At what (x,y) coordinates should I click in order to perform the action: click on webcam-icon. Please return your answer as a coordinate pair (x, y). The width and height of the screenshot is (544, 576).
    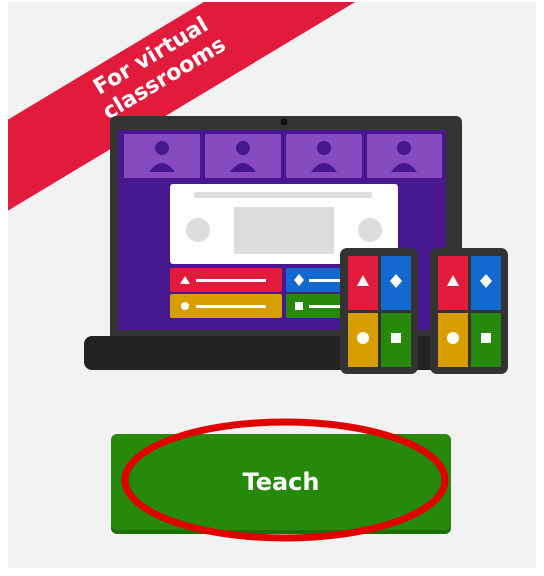
    Looking at the image, I should click on (284, 122).